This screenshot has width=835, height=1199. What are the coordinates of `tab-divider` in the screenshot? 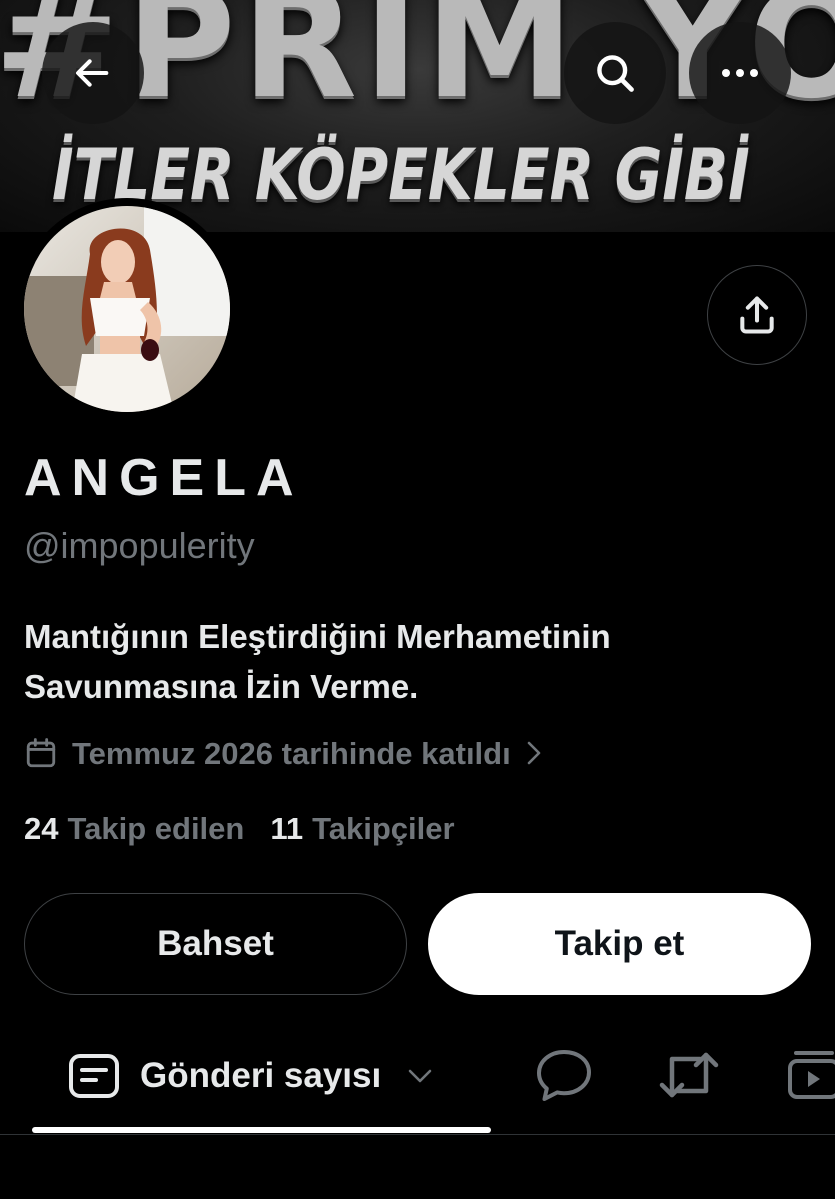 It's located at (417, 1134).